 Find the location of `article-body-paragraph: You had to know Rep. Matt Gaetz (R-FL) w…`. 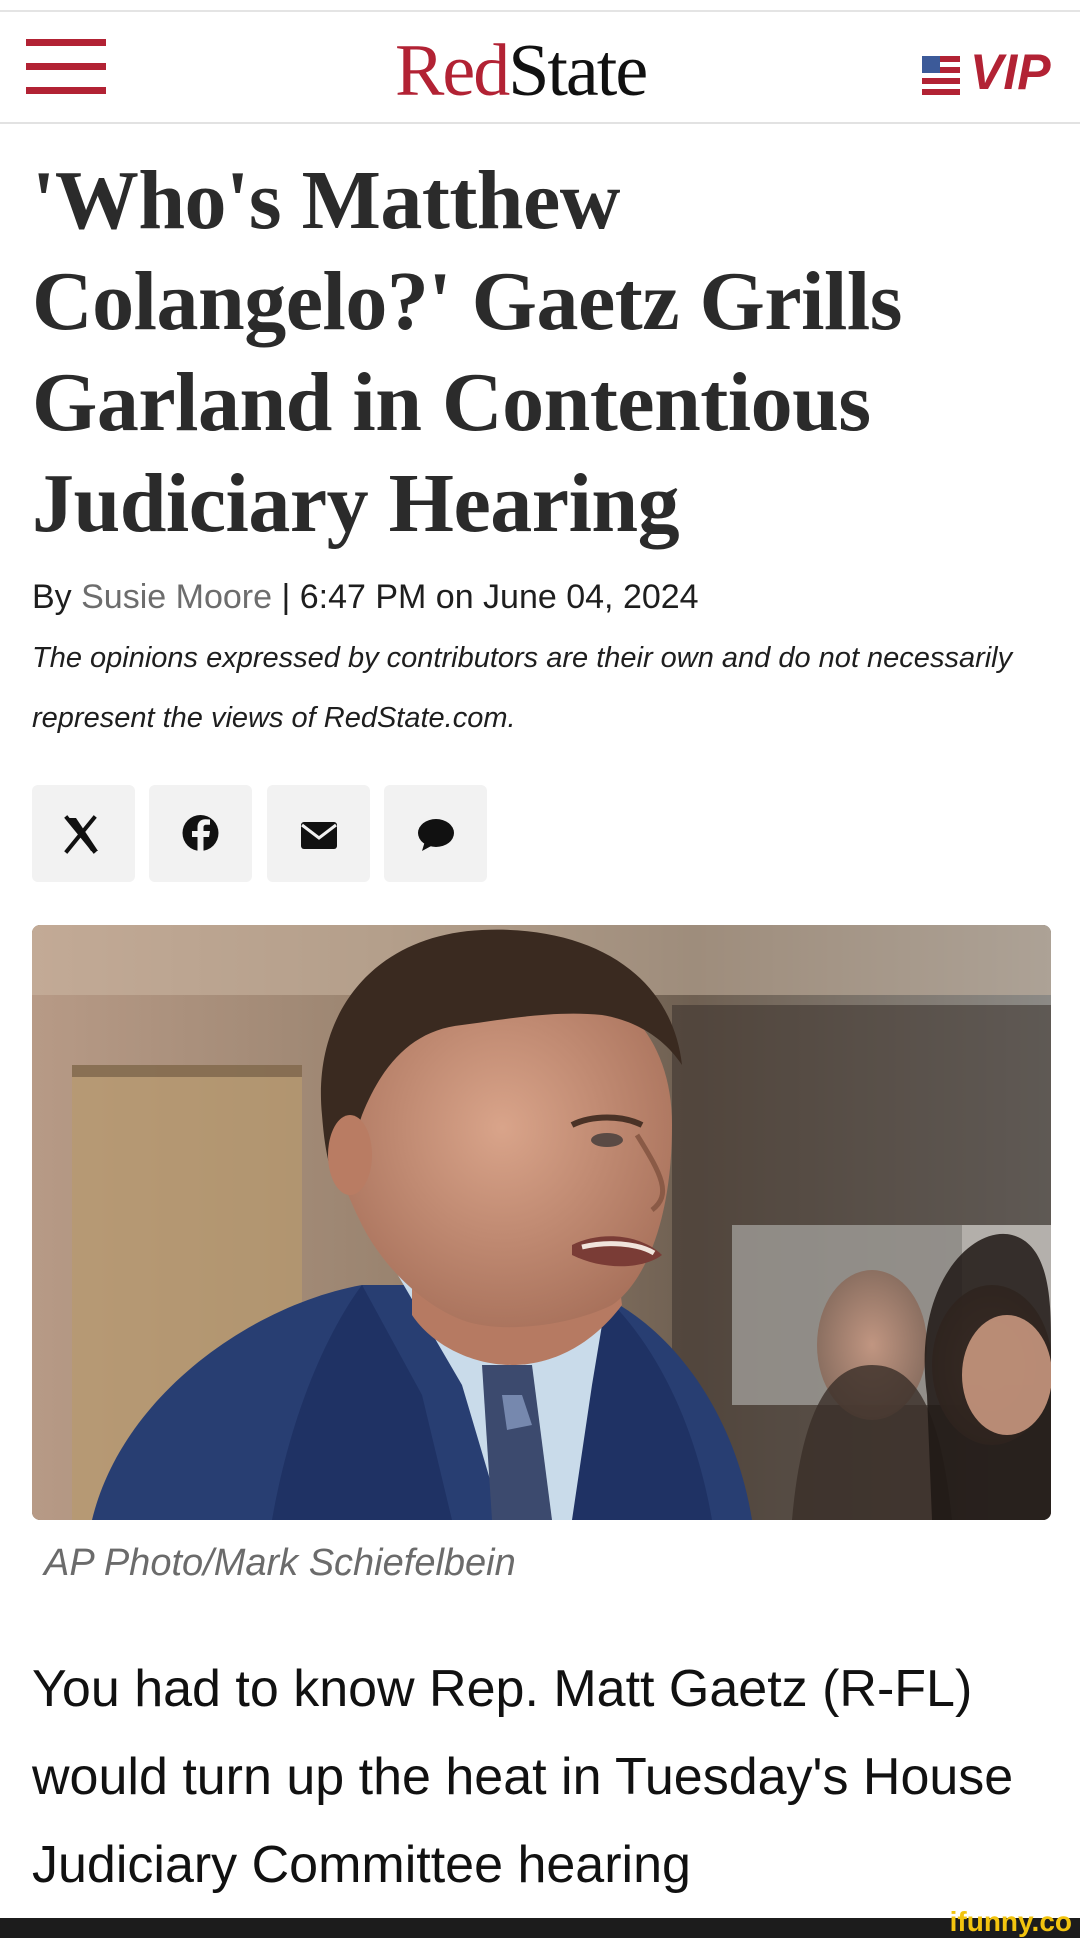

article-body-paragraph: You had to know Rep. Matt Gaetz (R-FL) w… is located at coordinates (523, 1777).